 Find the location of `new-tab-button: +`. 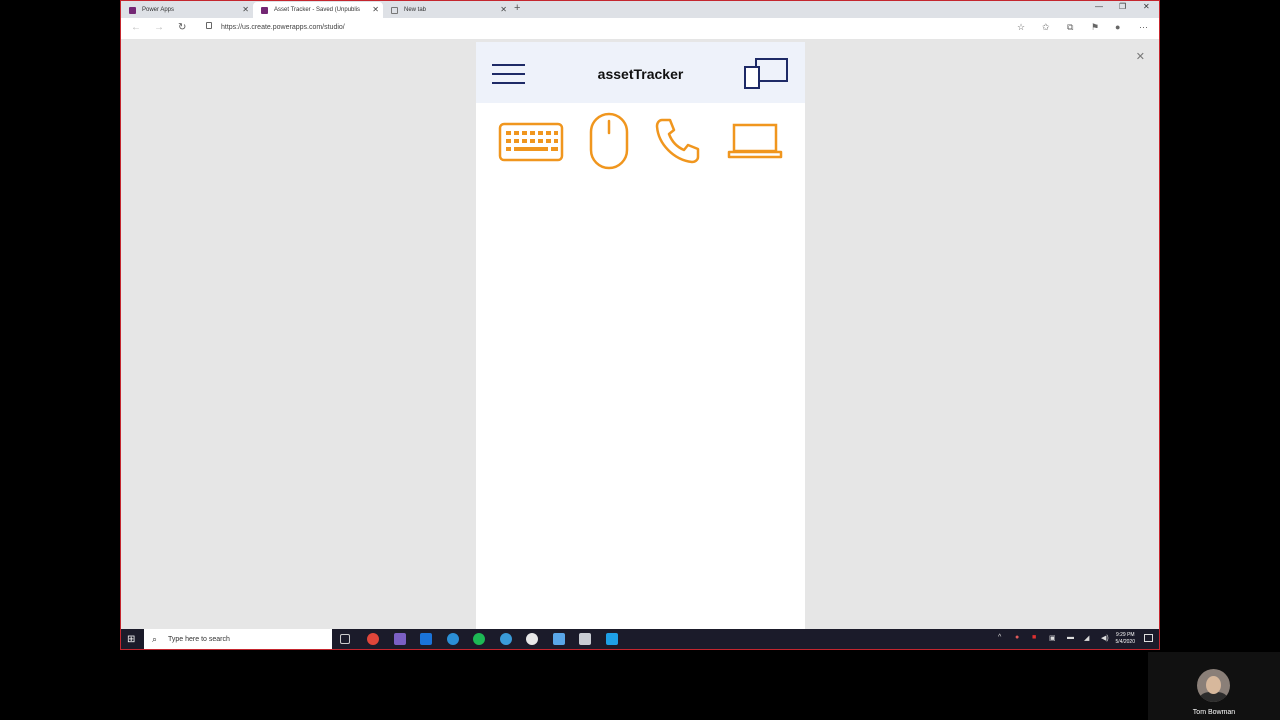

new-tab-button: + is located at coordinates (517, 8).